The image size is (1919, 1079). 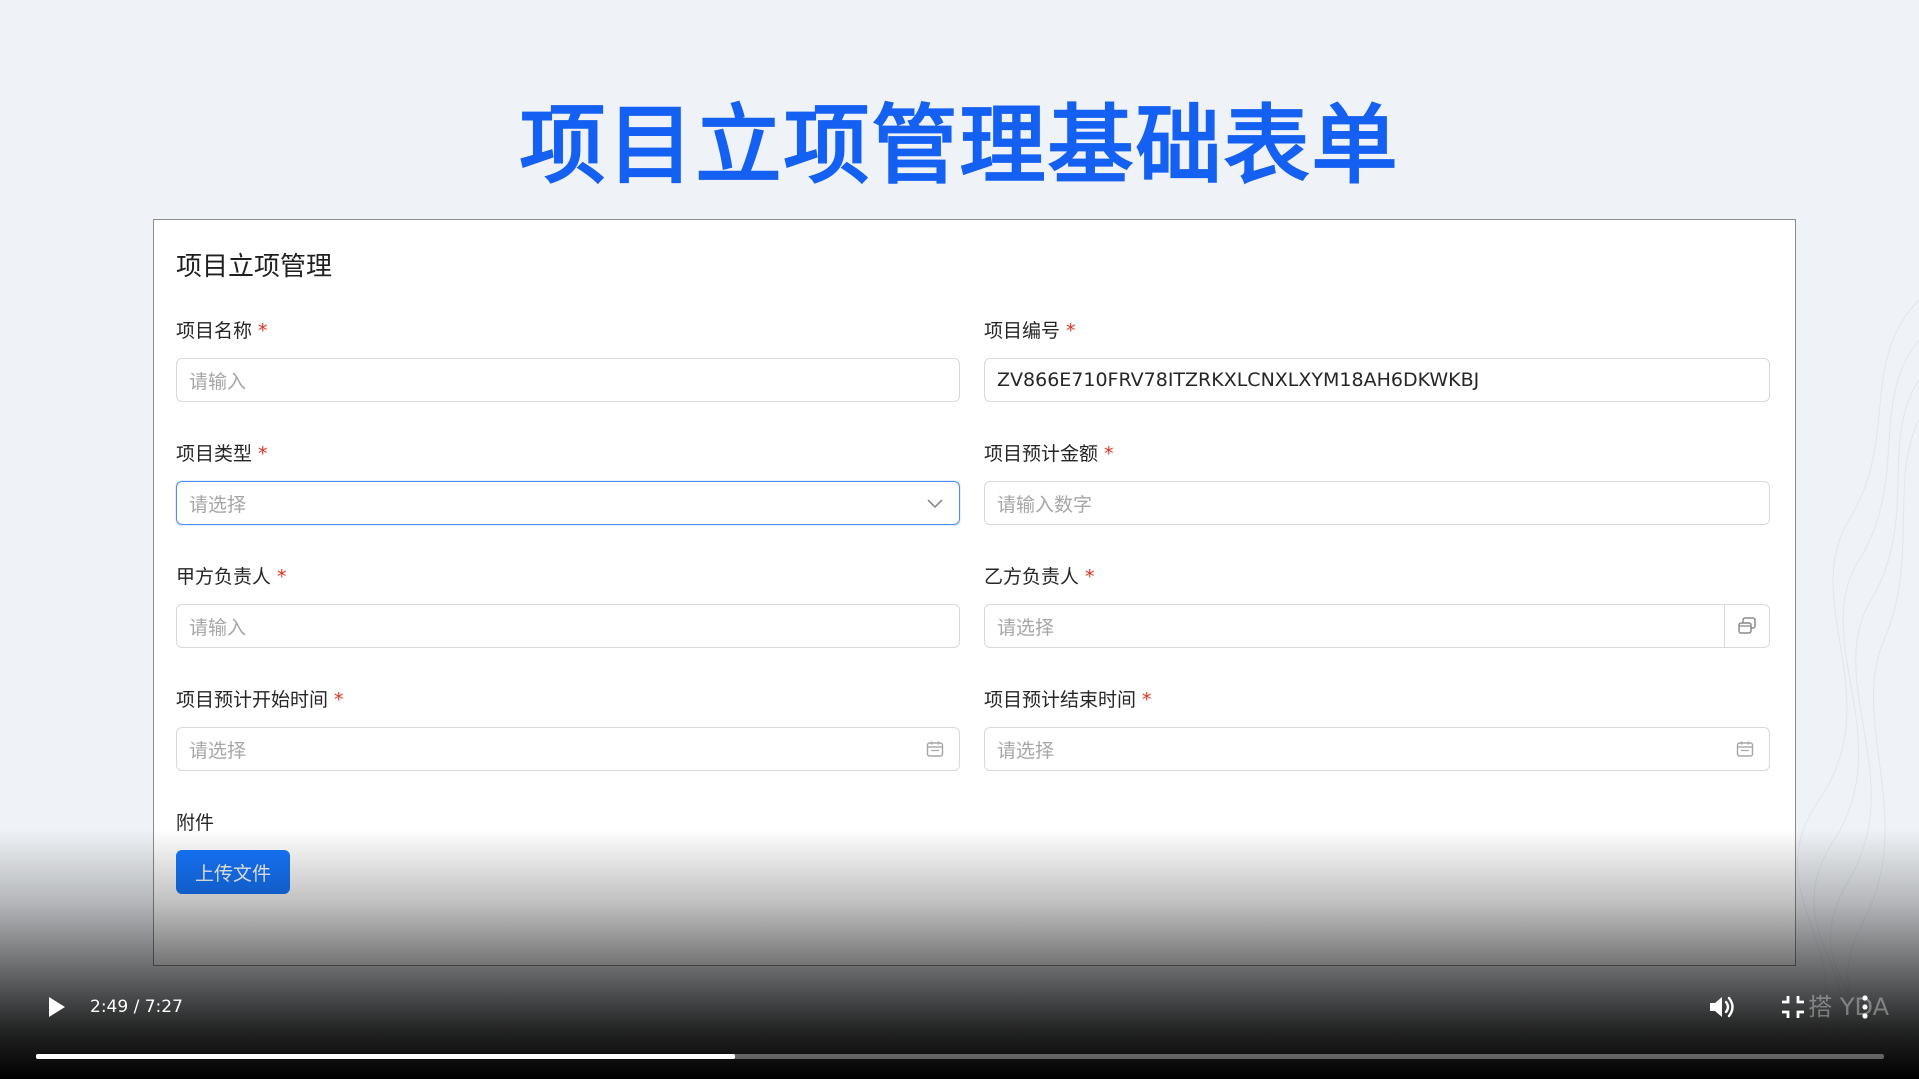 I want to click on end-time-label: 项目预计结束时间 *, so click(x=1068, y=698).